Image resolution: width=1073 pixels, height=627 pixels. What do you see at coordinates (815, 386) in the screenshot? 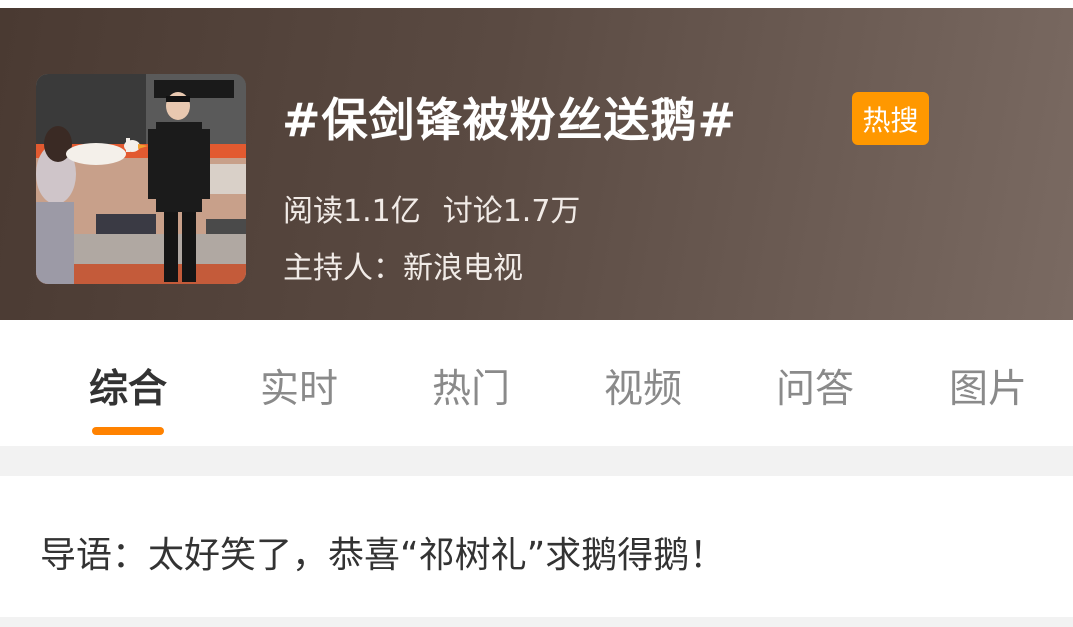
I see `tab-qa: 问答` at bounding box center [815, 386].